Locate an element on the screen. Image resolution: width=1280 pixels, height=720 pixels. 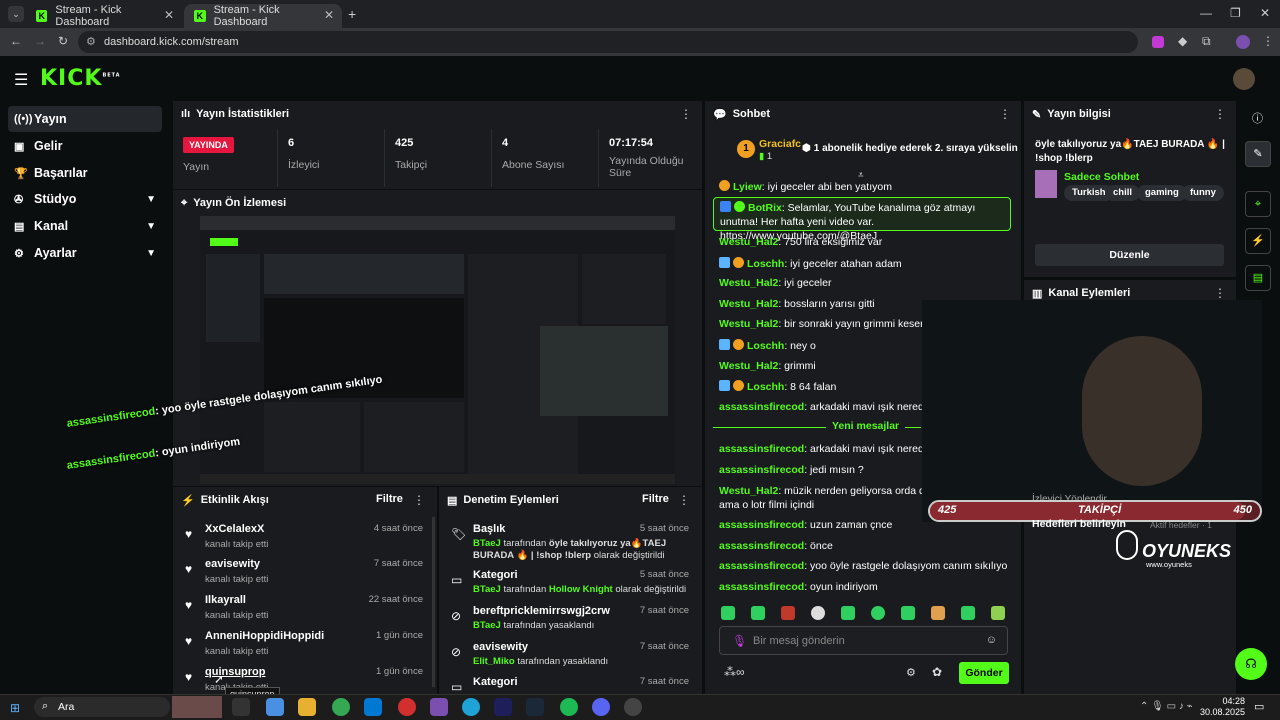
sidebar-item-studyo: ✇ Stüdyo ▼ is located at coordinates (85, 199).